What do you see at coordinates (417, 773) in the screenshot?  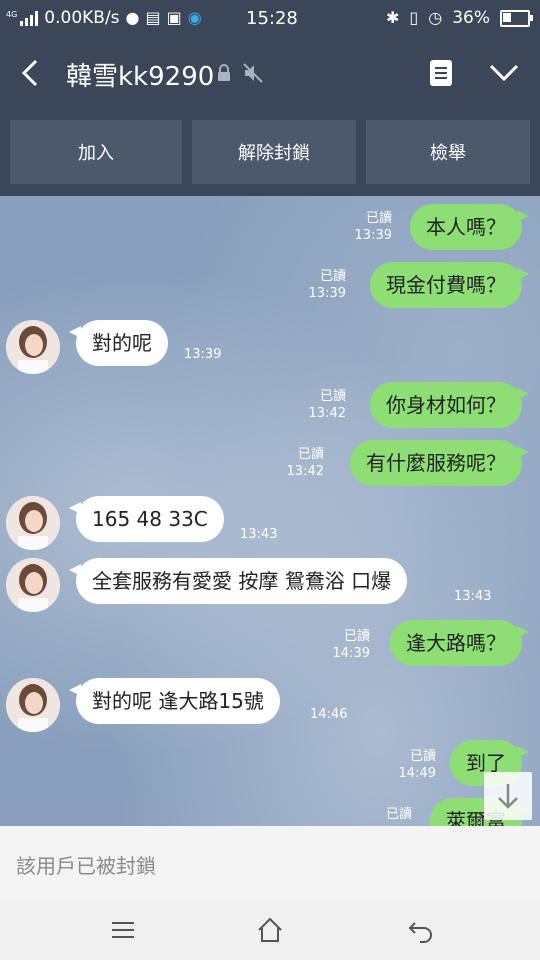 I see `message-time: 14:49` at bounding box center [417, 773].